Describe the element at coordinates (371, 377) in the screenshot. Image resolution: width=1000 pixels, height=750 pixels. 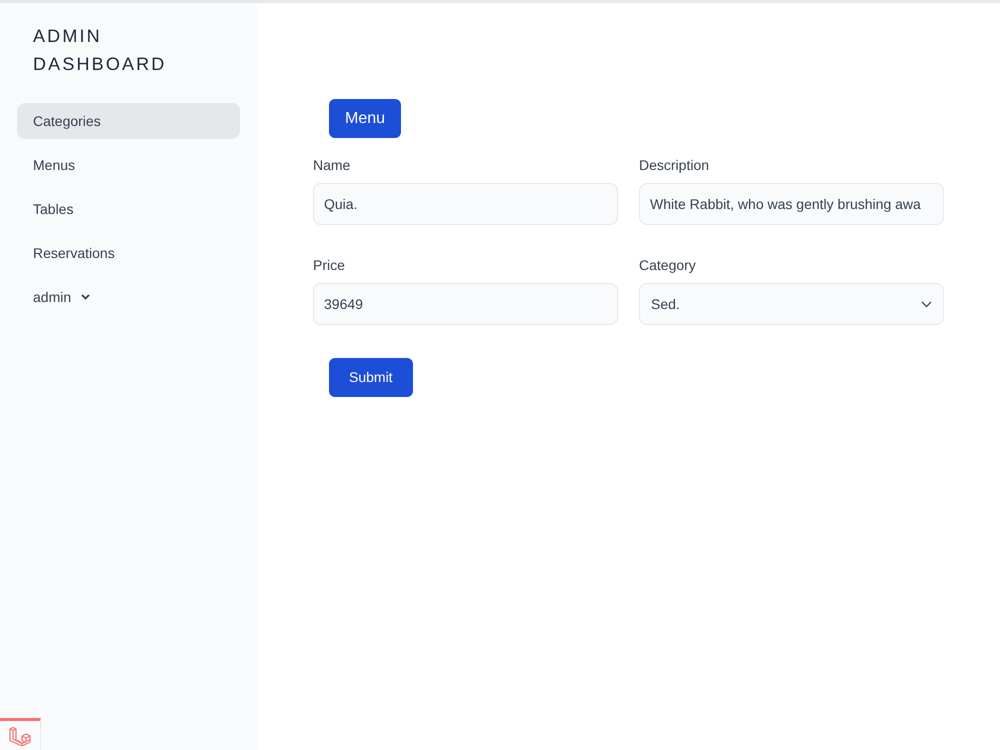
I see `submit-button: Submit` at that location.